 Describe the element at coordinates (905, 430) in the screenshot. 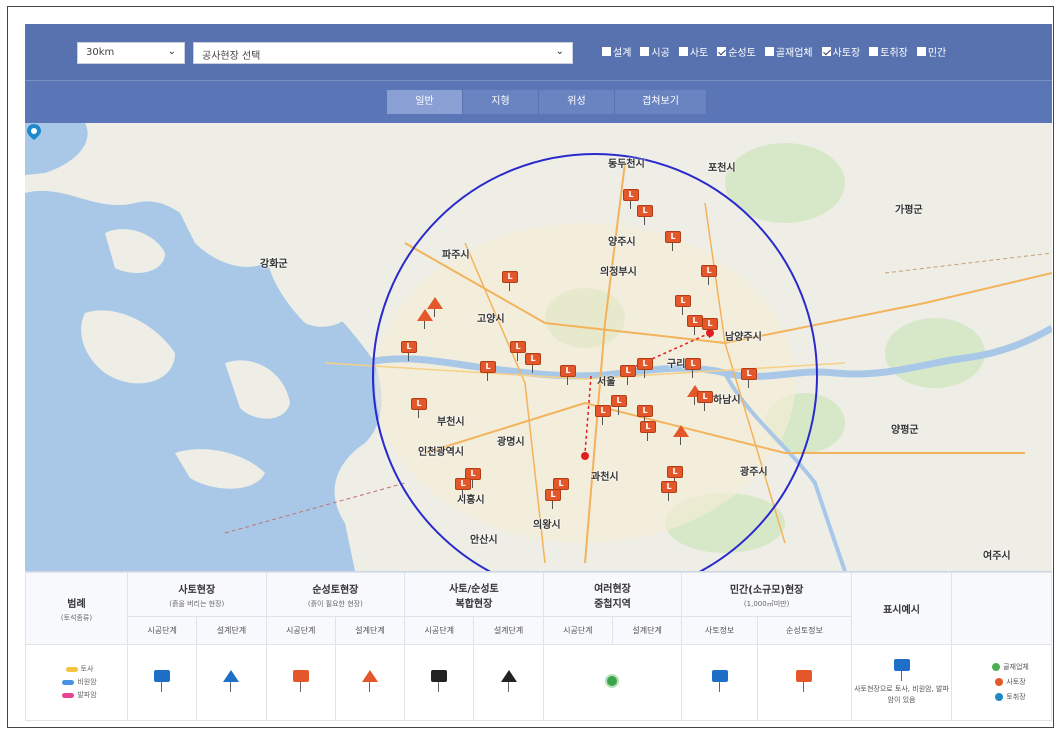

I see `city-label: 양평군` at that location.